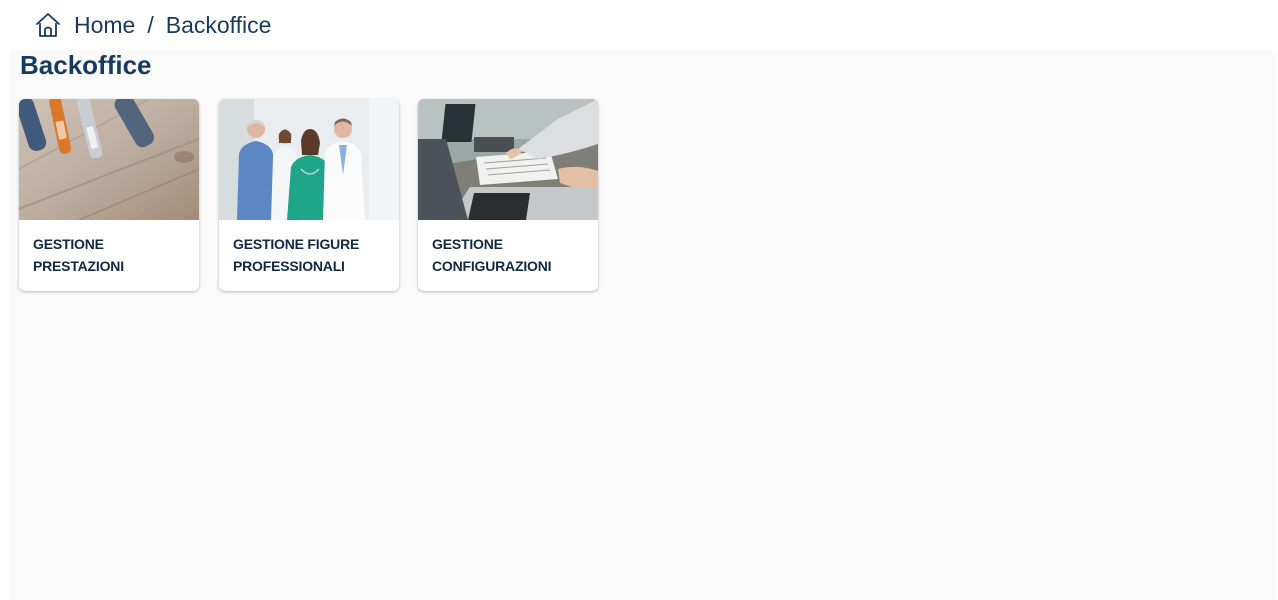 Image resolution: width=1278 pixels, height=600 pixels. I want to click on insulin-pens-image, so click(109, 159).